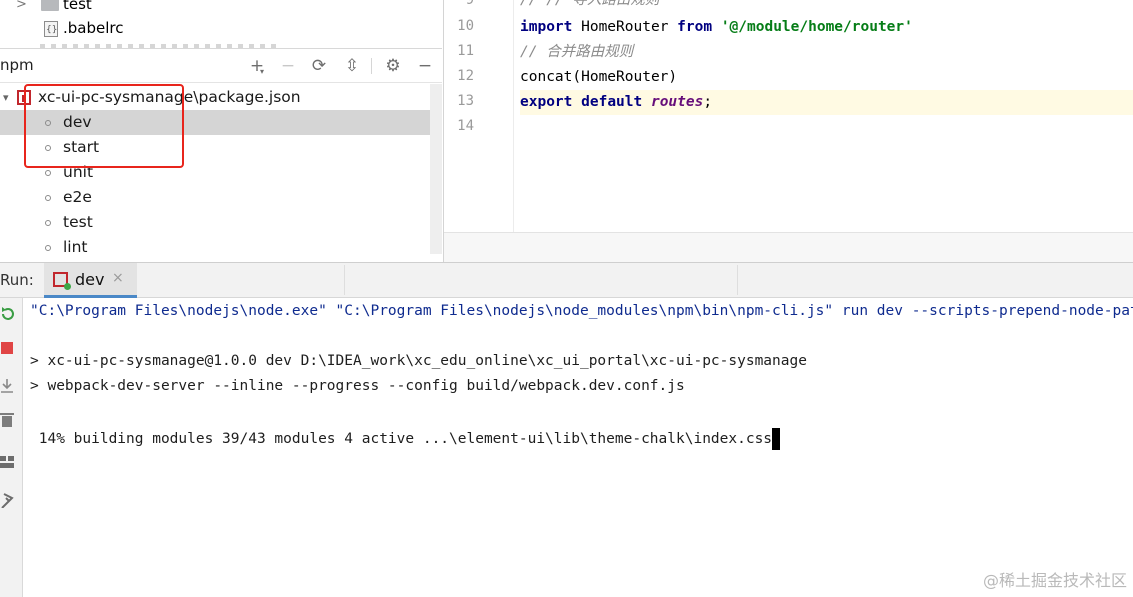 The width and height of the screenshot is (1133, 597). I want to click on line-number: 12, so click(465, 76).